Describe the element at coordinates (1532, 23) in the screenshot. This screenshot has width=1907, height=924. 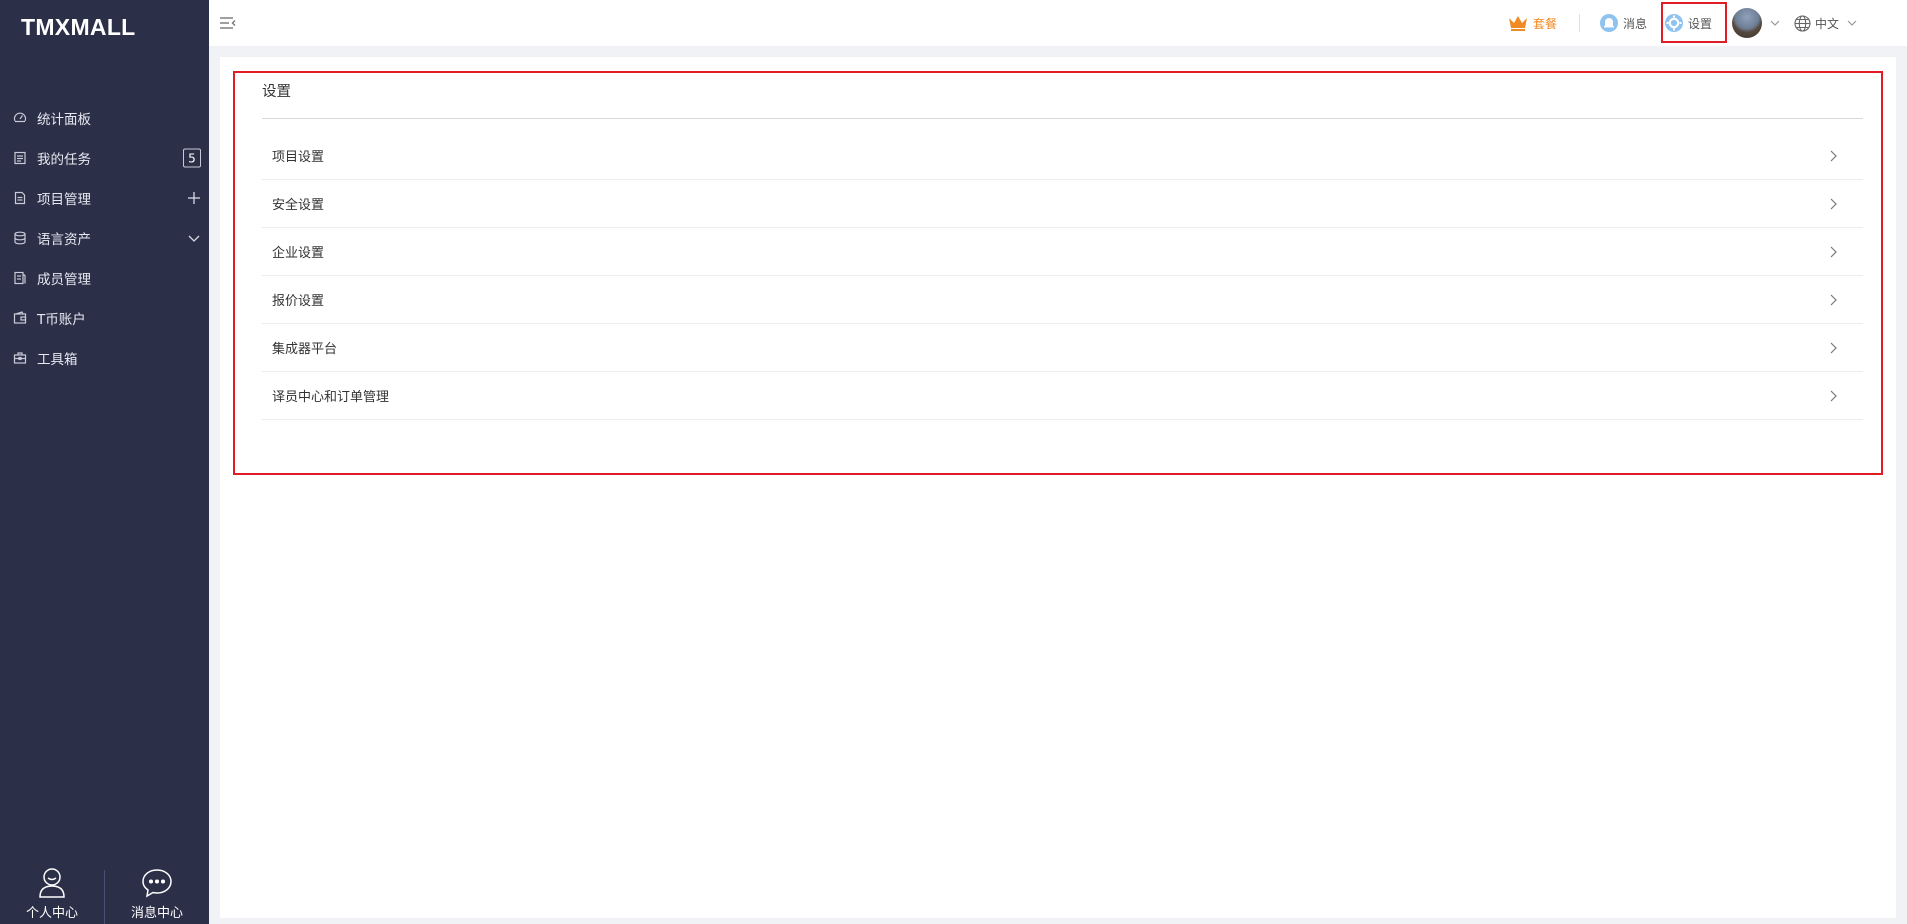
I see `package-button: 套餐` at that location.